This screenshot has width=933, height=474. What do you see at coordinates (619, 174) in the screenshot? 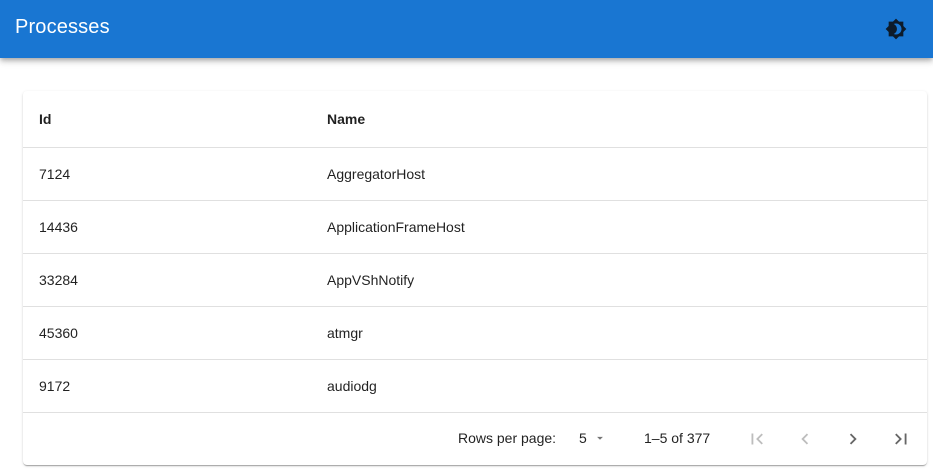
I see `cell-name: AggregatorHost` at bounding box center [619, 174].